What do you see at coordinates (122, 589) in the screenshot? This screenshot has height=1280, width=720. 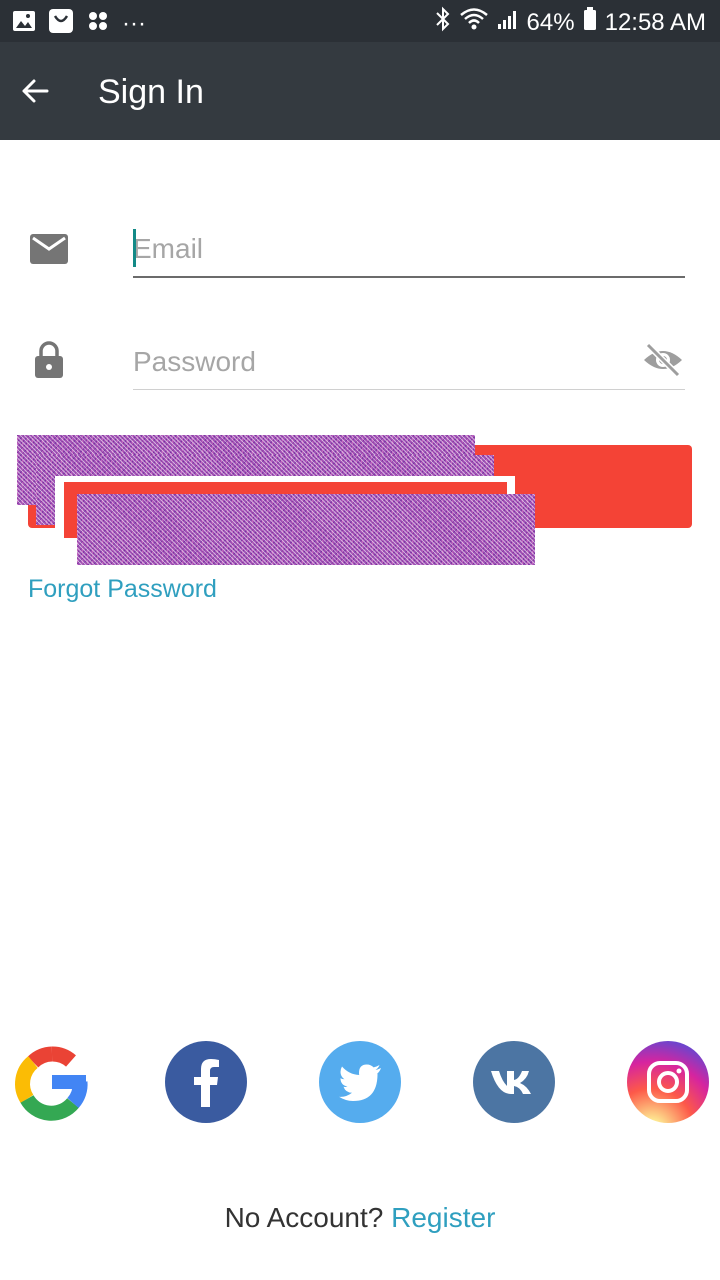 I see `forgot-password-link: Forgot Password` at bounding box center [122, 589].